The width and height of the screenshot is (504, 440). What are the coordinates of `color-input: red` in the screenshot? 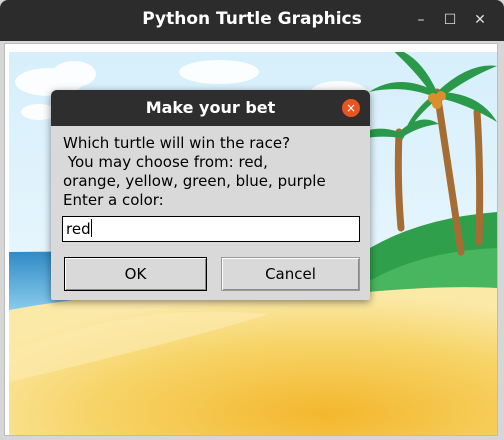 It's located at (211, 229).